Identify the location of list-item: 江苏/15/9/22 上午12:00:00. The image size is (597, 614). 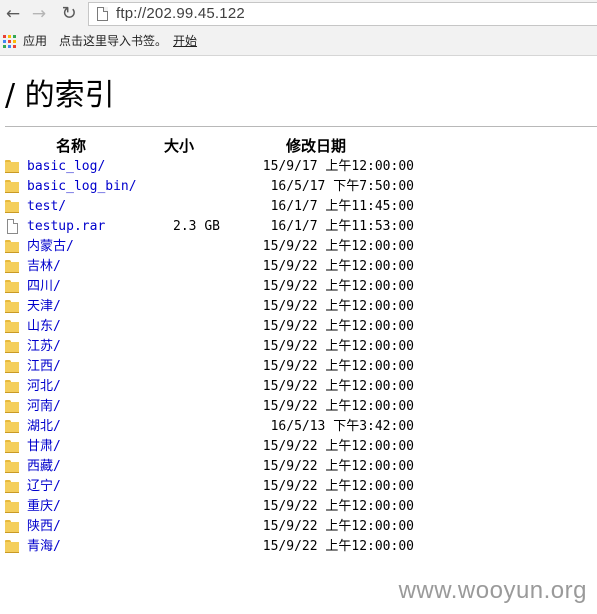
(298, 347).